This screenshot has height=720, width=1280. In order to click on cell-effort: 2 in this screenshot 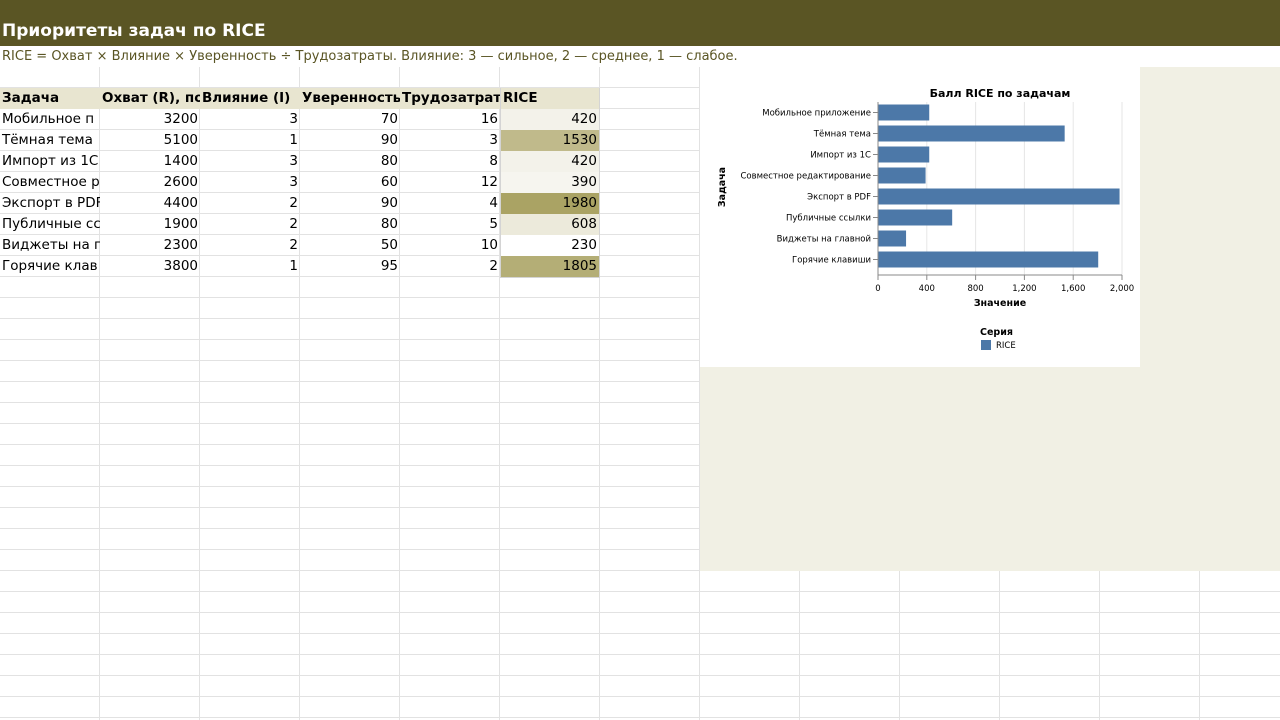, I will do `click(450, 266)`.